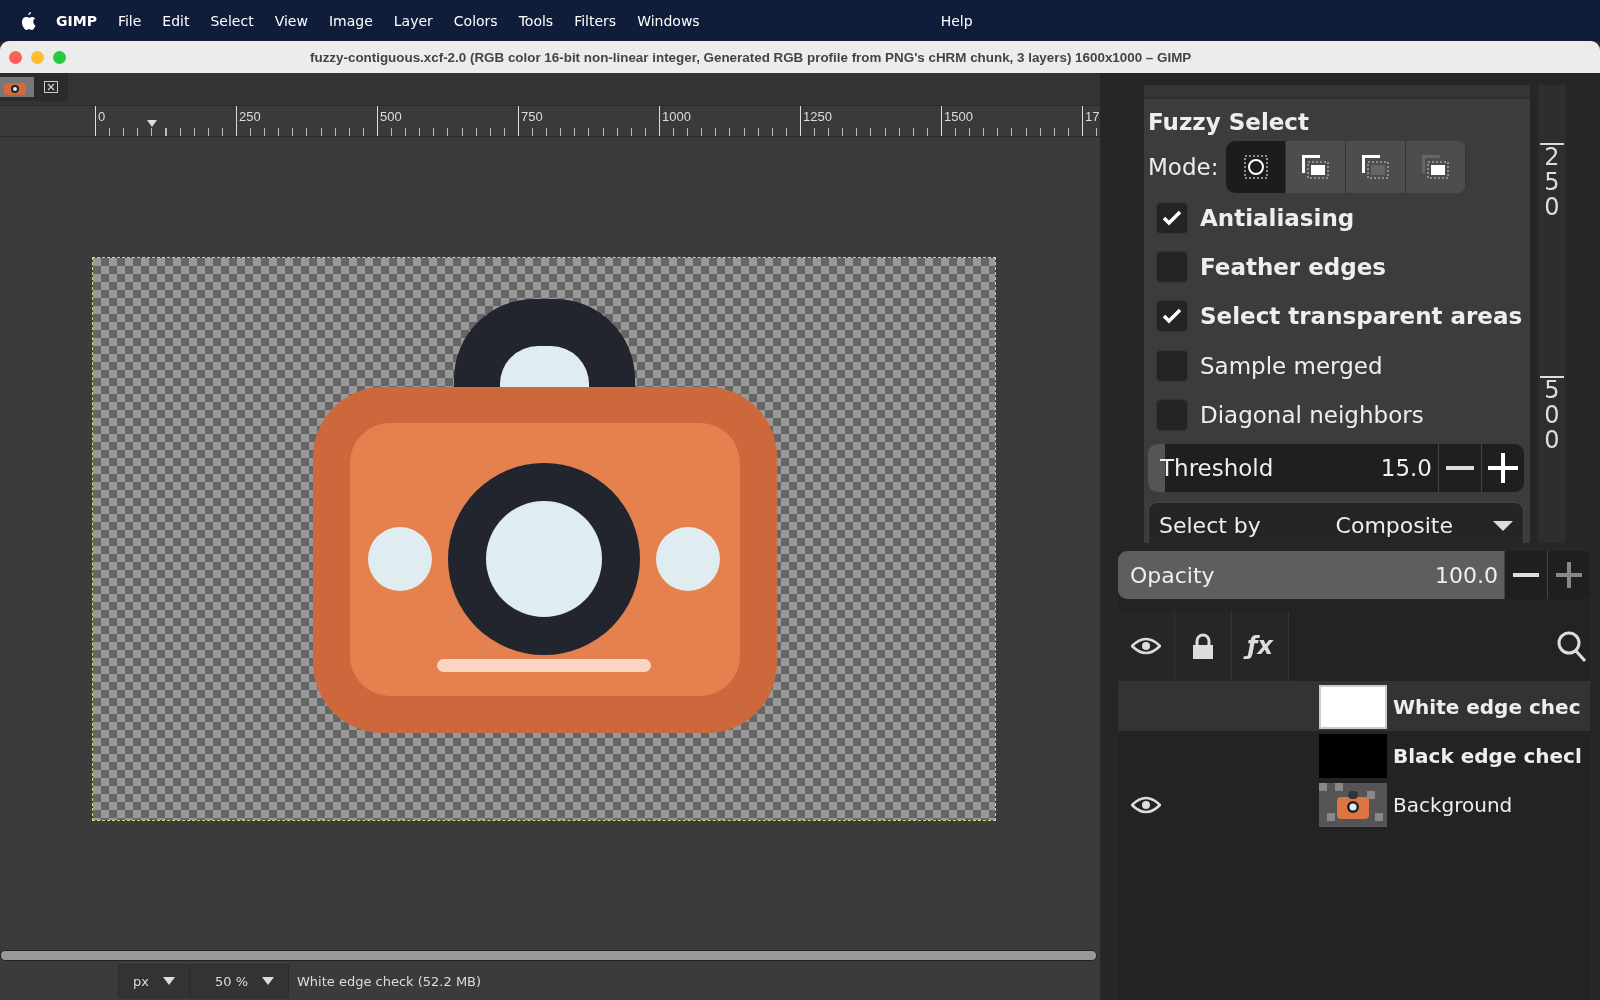 The width and height of the screenshot is (1600, 1000). What do you see at coordinates (588, 121) in the screenshot?
I see `ruler-label: 750` at bounding box center [588, 121].